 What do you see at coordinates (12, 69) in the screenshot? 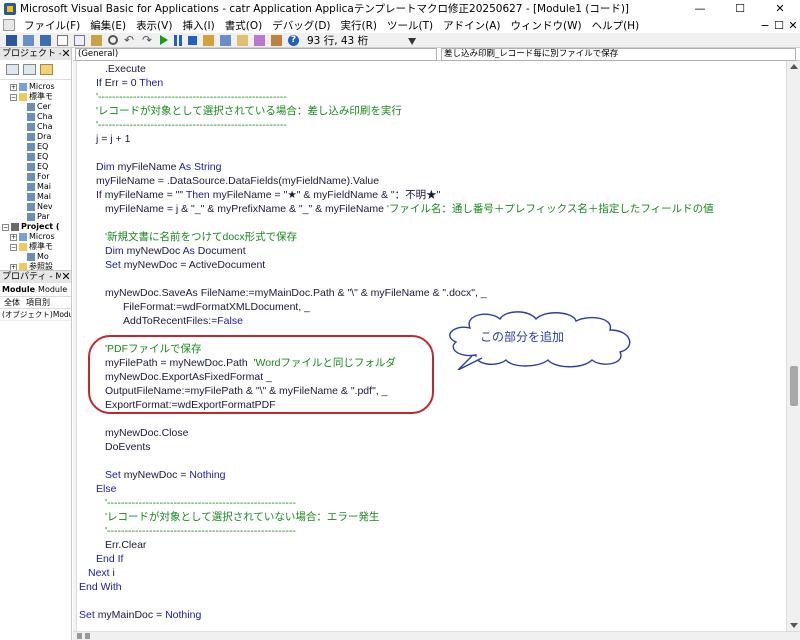
I see `view-code-icon` at bounding box center [12, 69].